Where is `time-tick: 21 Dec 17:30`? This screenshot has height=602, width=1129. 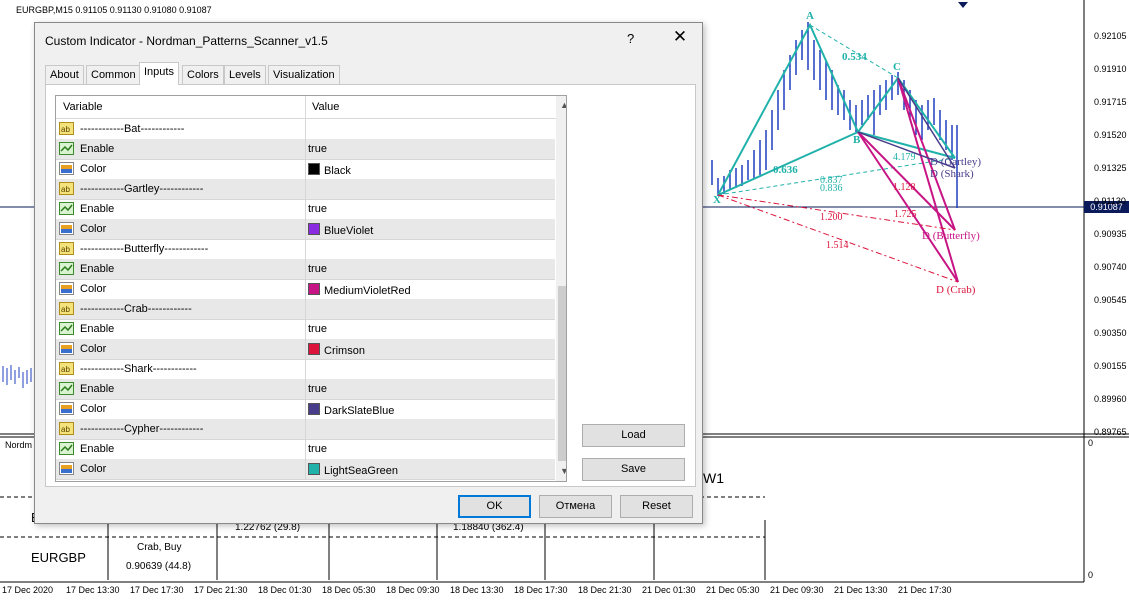
time-tick: 21 Dec 17:30 is located at coordinates (925, 590).